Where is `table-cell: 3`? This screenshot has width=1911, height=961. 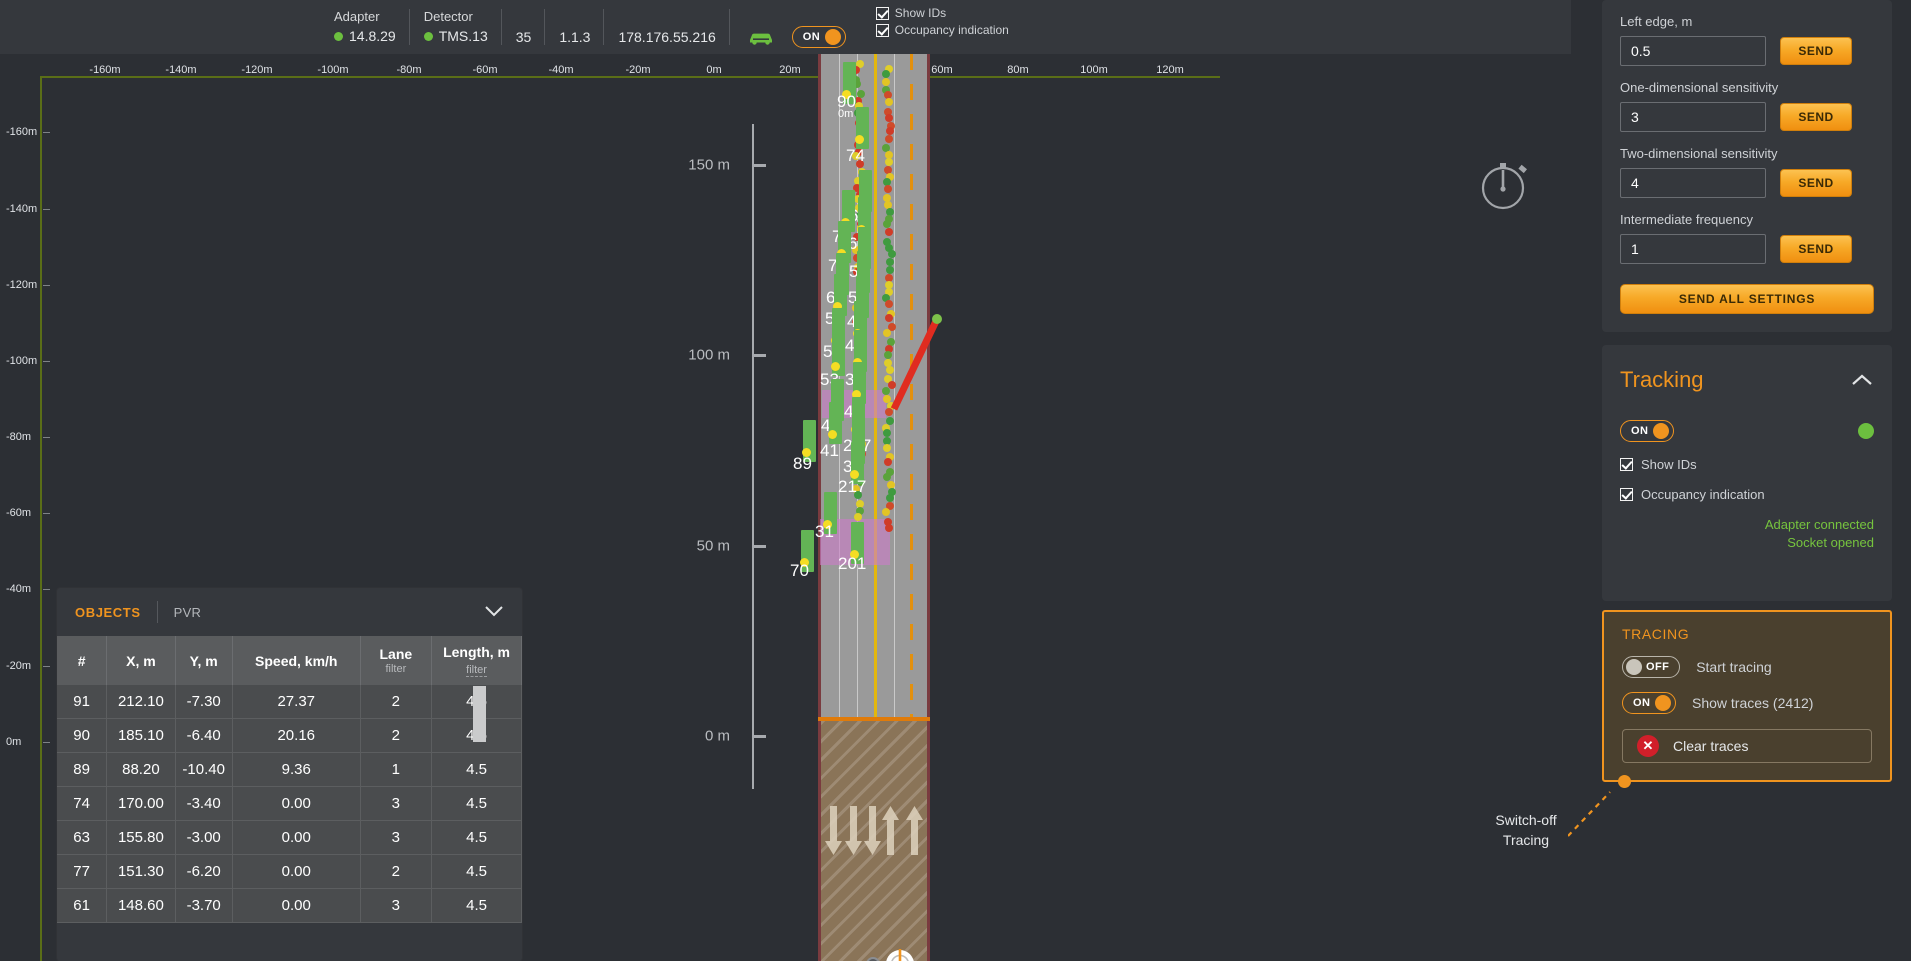
table-cell: 3 is located at coordinates (396, 905).